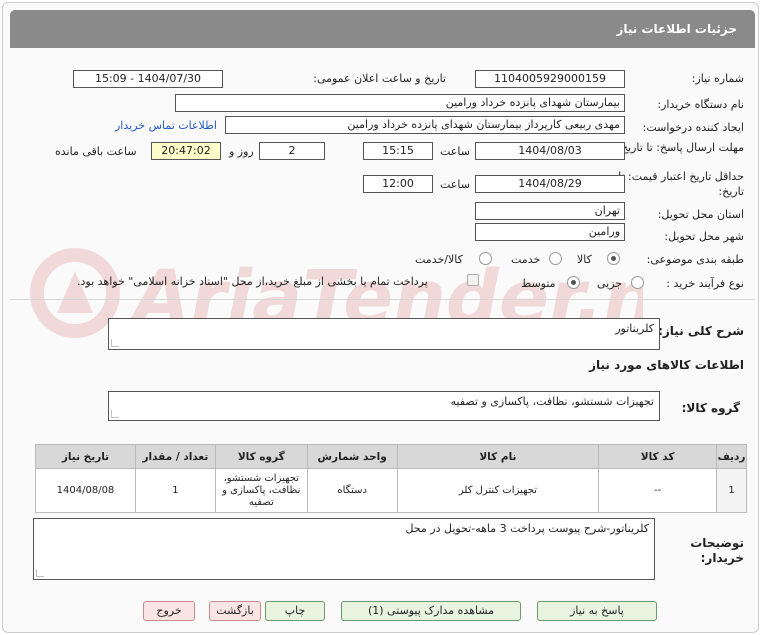  What do you see at coordinates (235, 611) in the screenshot?
I see `back-button: بازگشت` at bounding box center [235, 611].